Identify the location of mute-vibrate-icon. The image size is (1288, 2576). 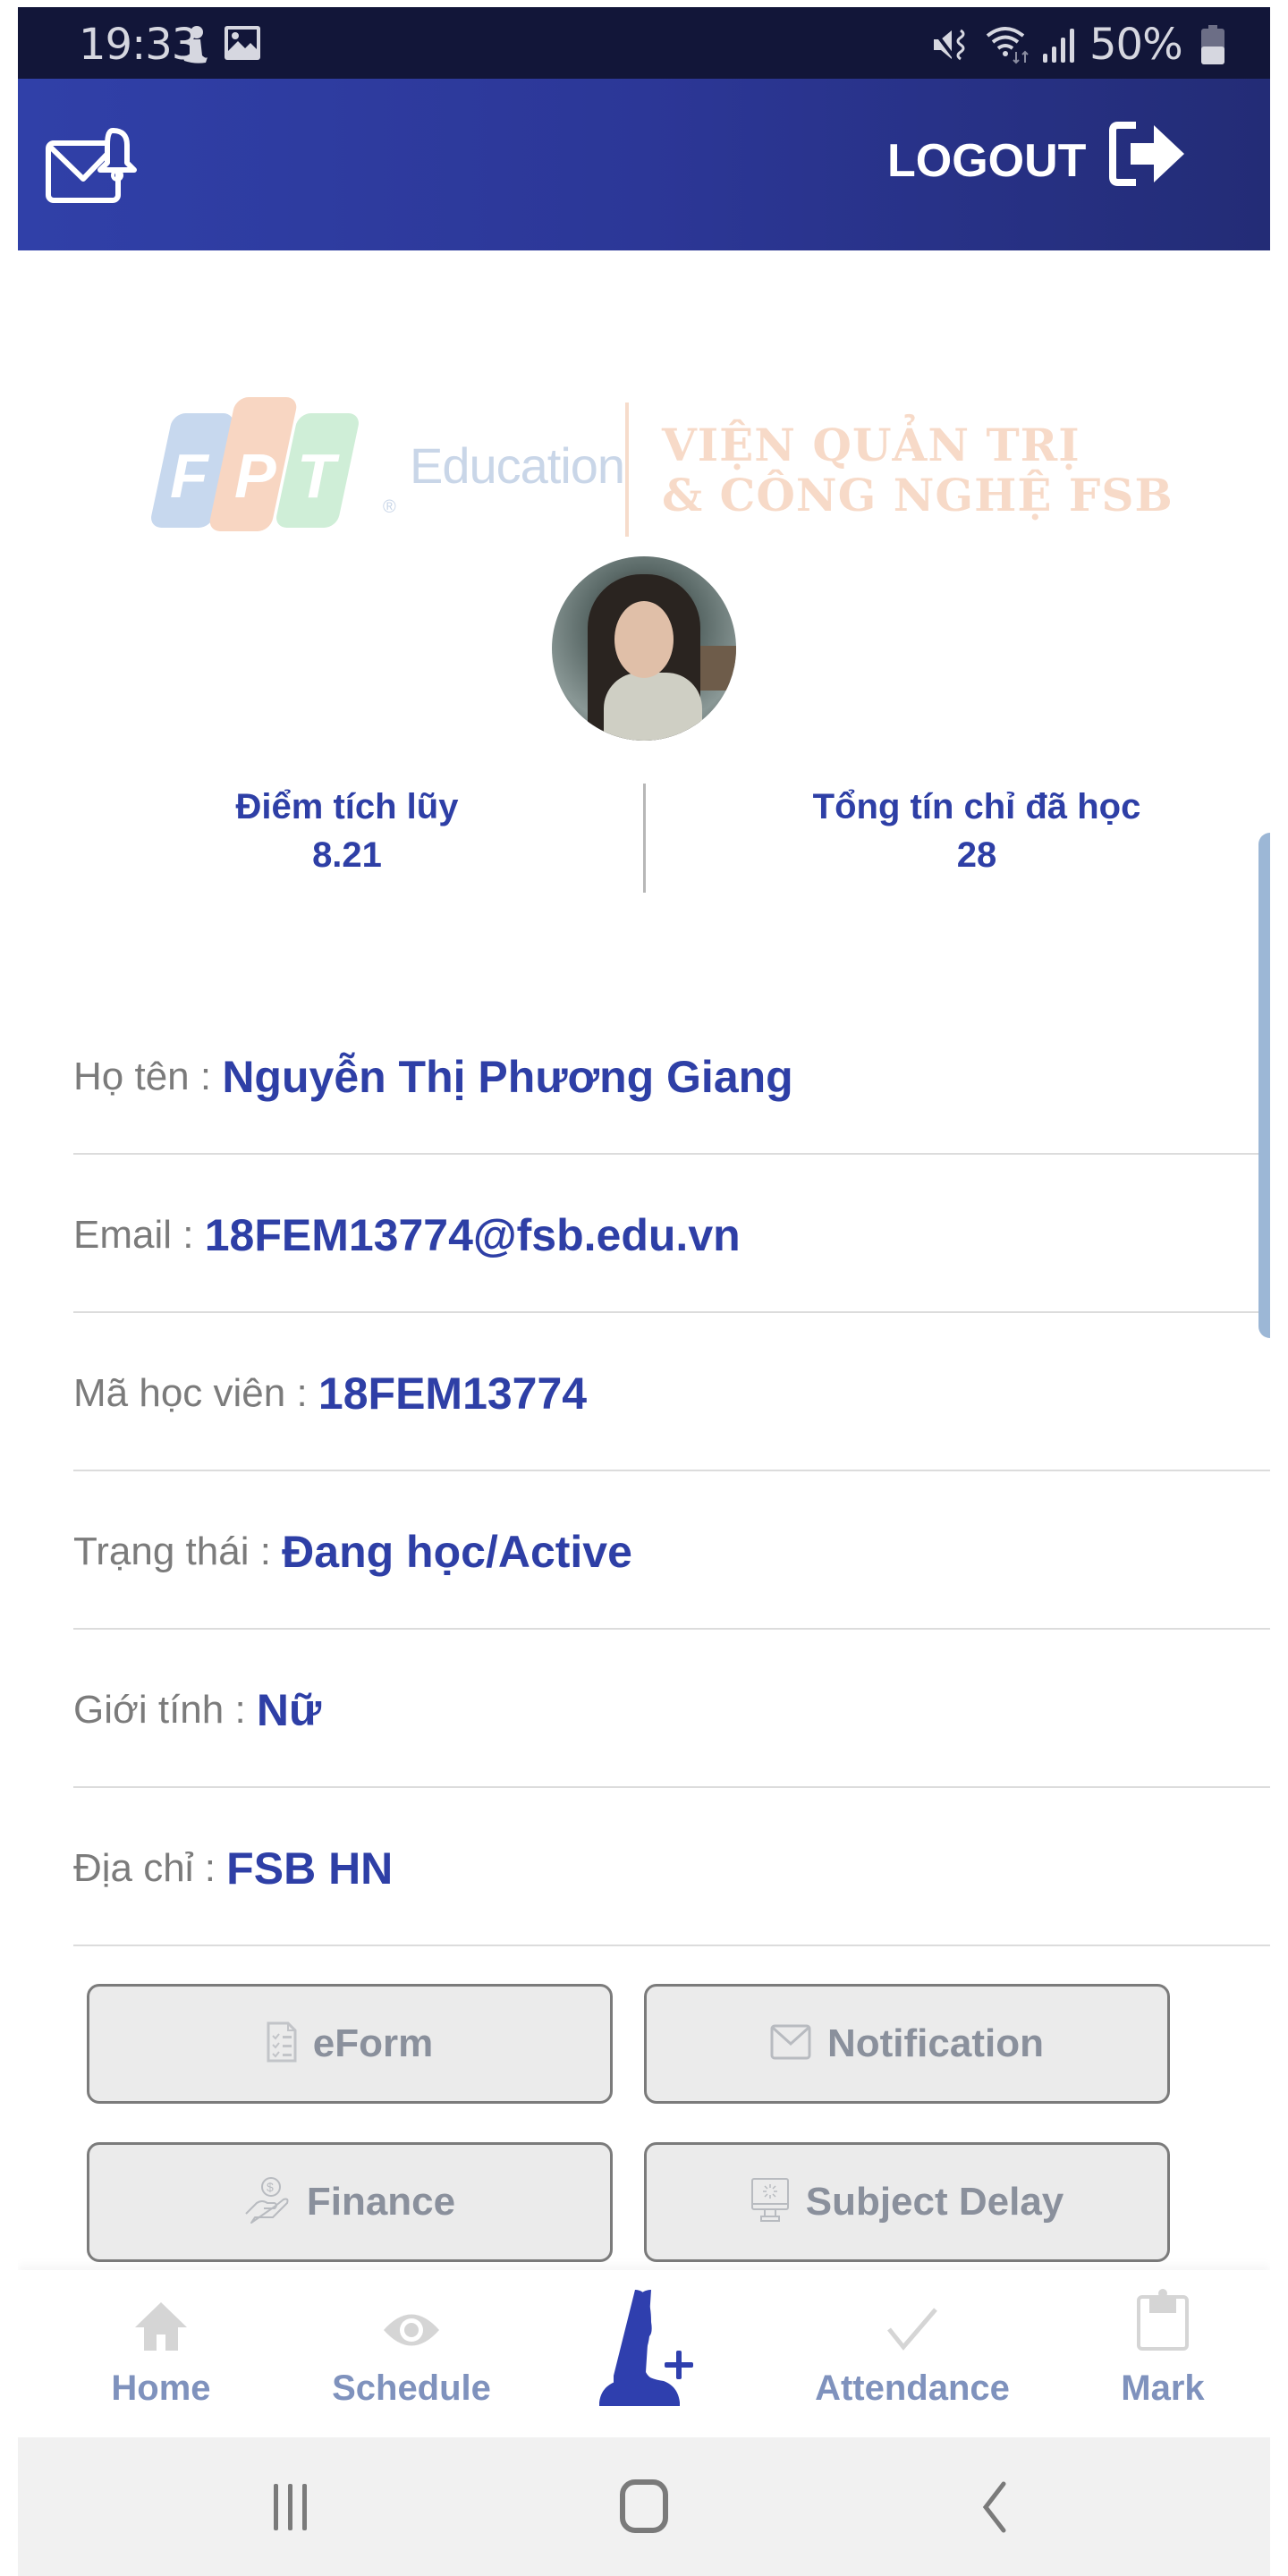
(951, 47).